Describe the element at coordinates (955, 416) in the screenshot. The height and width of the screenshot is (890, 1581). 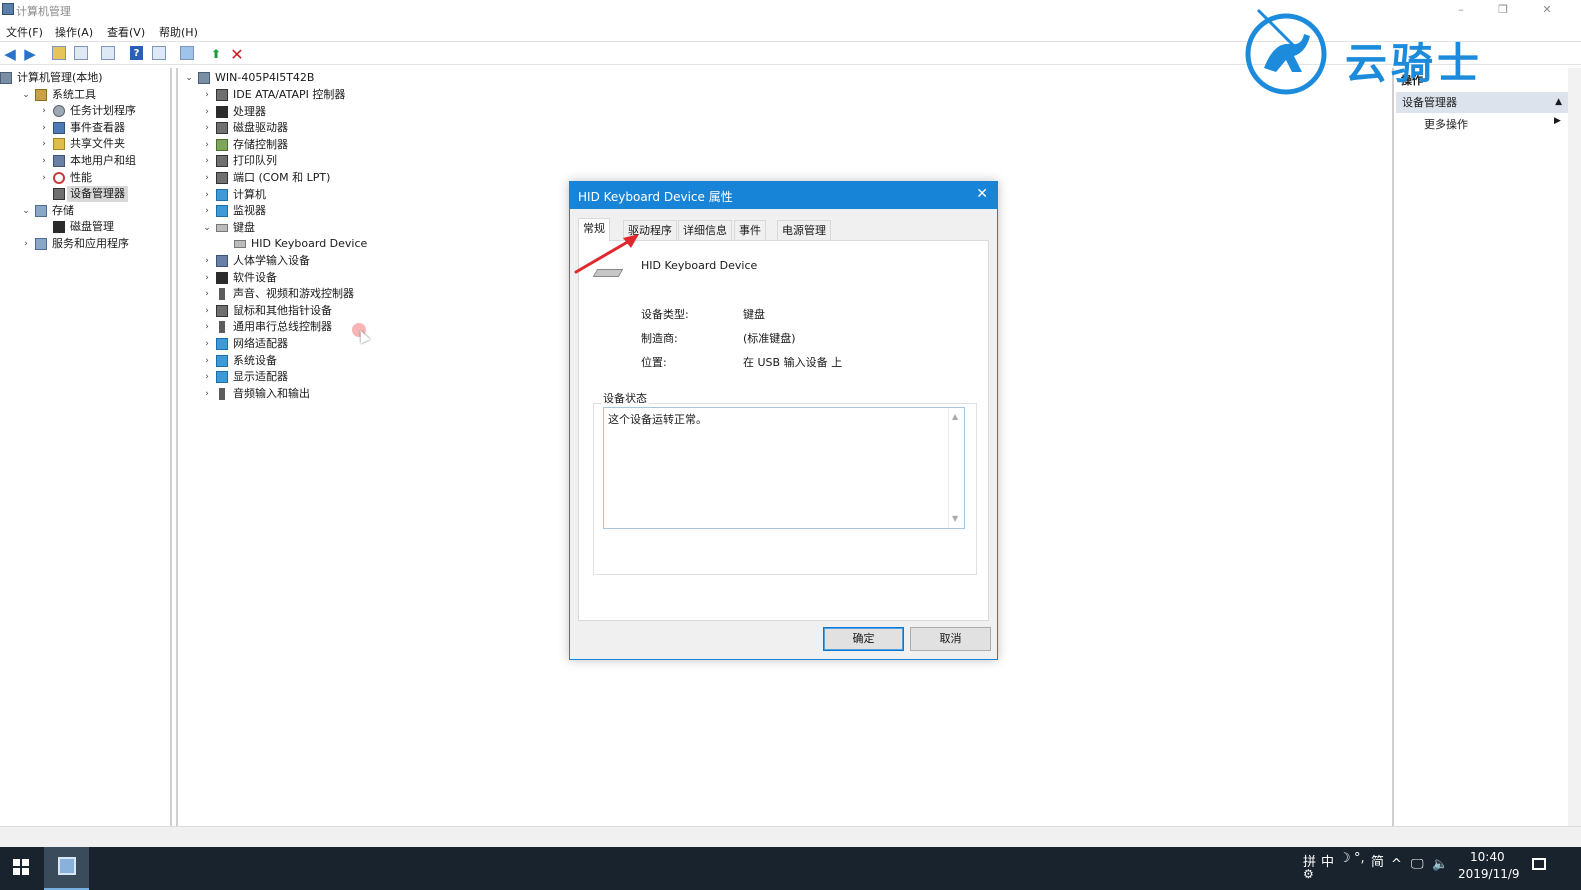
I see `scroll-up-icon: ▲` at that location.